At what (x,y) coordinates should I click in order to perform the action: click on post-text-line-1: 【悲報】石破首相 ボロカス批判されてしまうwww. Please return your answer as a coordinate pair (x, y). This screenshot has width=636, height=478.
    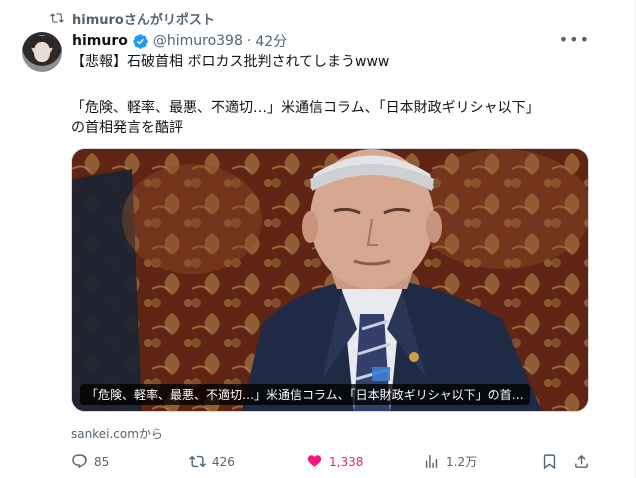
    Looking at the image, I should click on (230, 62).